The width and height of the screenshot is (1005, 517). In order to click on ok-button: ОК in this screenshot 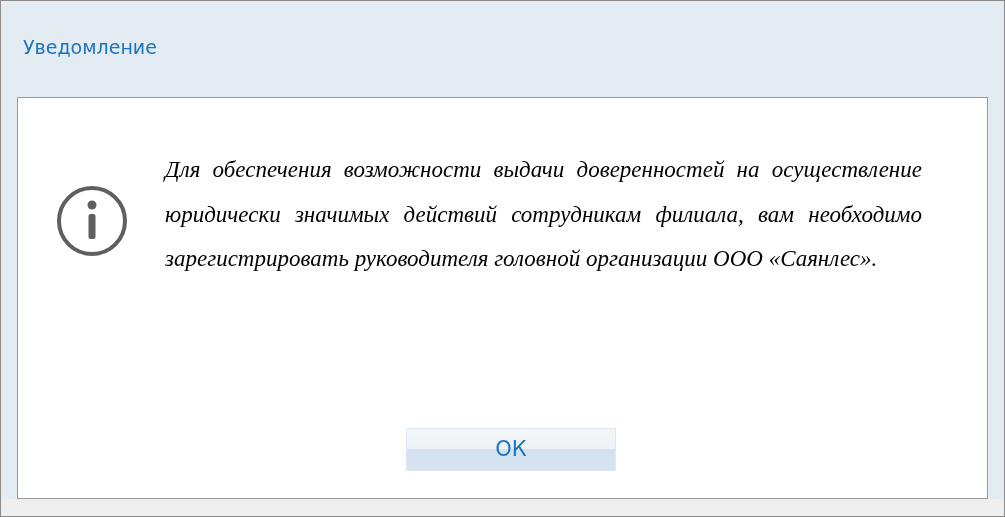, I will do `click(511, 449)`.